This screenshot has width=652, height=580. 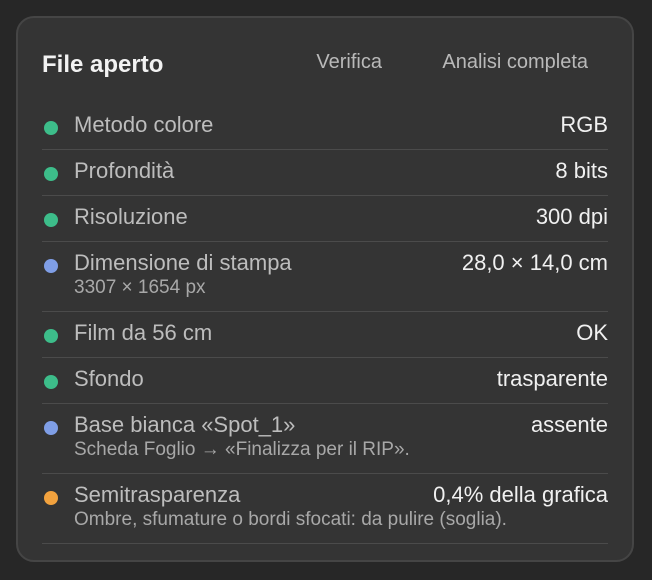 I want to click on check-row-resolution: Risoluzione 300 dpi, so click(x=325, y=219).